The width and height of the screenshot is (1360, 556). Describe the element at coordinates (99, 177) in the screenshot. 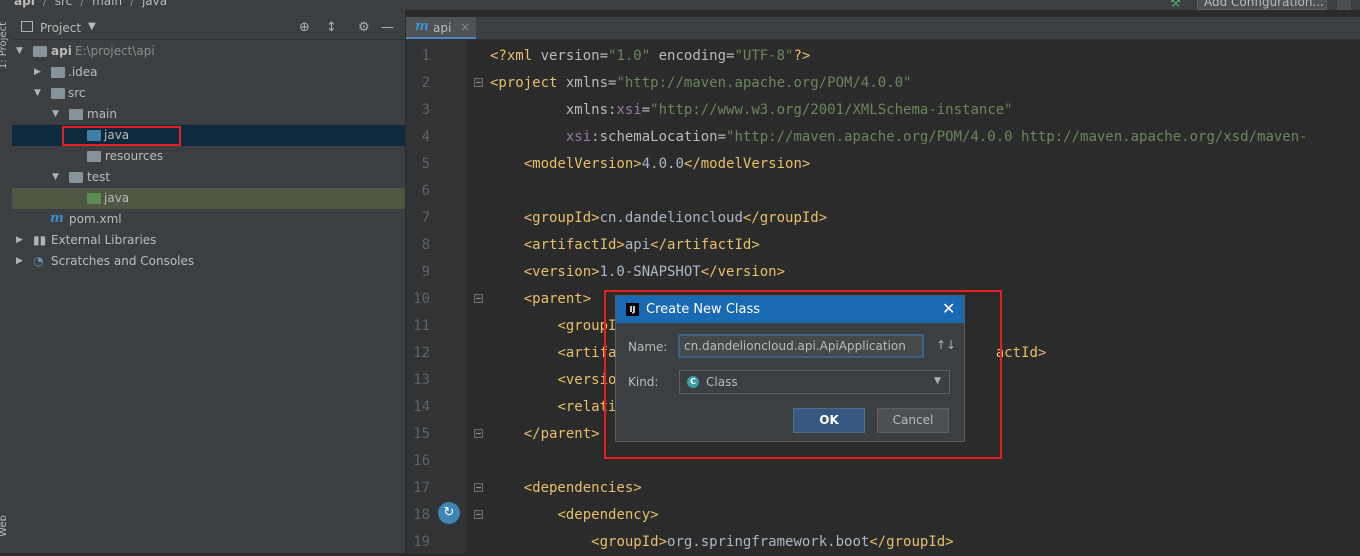

I see `tree-item-label: test` at that location.